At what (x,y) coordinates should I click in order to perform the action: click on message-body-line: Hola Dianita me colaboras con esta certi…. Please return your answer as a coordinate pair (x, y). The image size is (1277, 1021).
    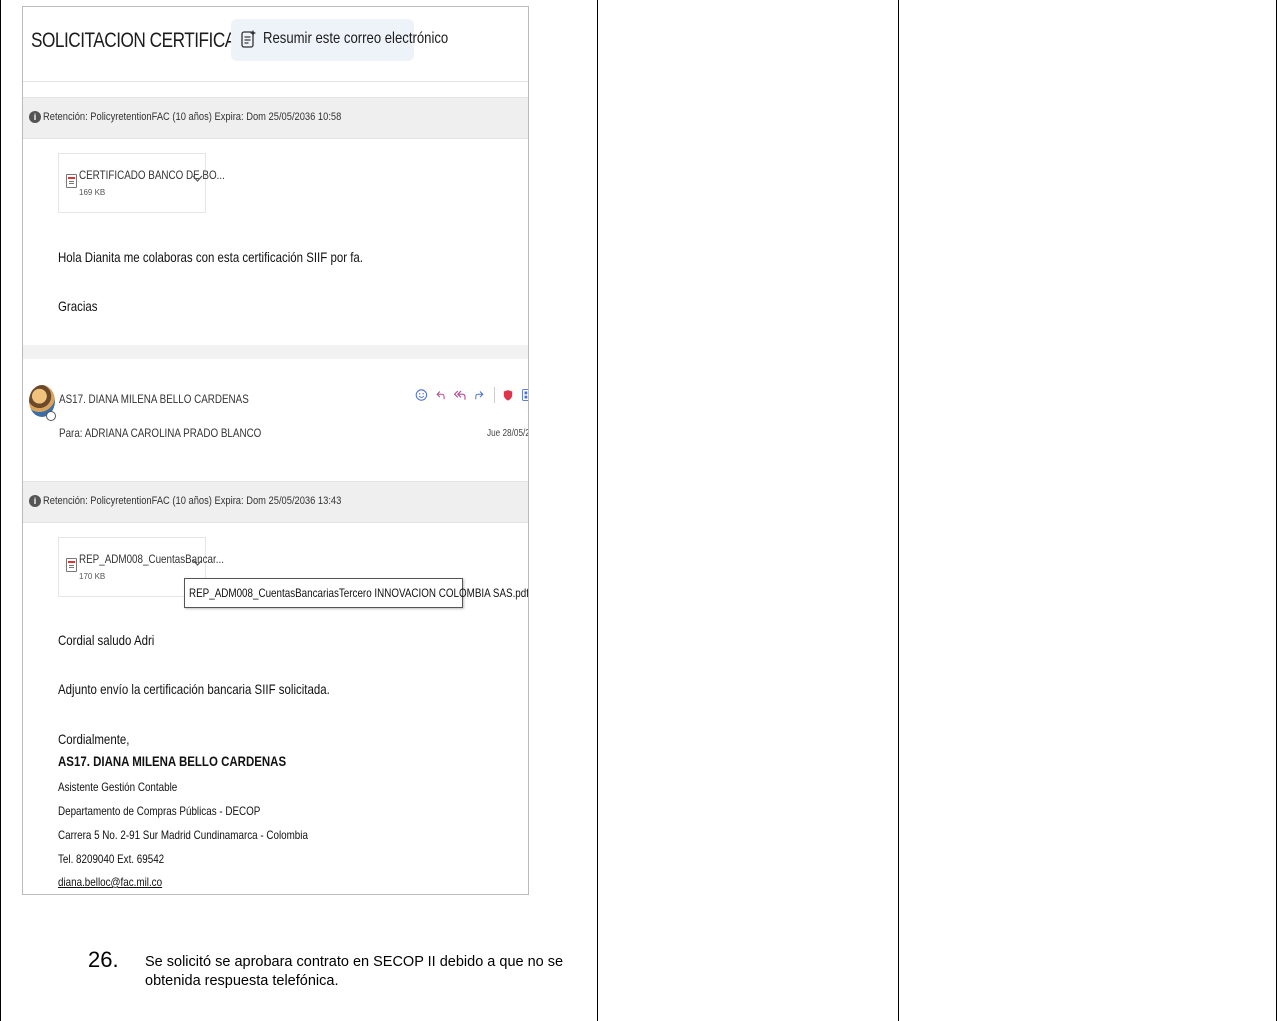
    Looking at the image, I should click on (211, 257).